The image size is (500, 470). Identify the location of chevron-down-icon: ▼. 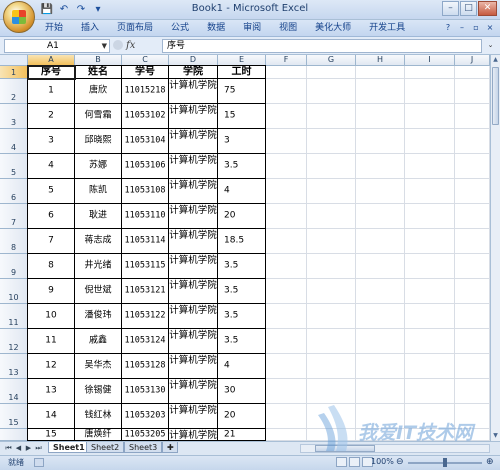
(104, 46).